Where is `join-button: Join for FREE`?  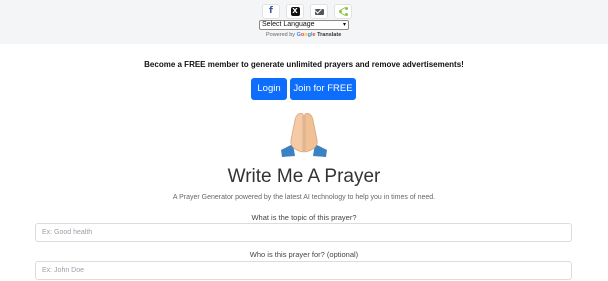
join-button: Join for FREE is located at coordinates (323, 89).